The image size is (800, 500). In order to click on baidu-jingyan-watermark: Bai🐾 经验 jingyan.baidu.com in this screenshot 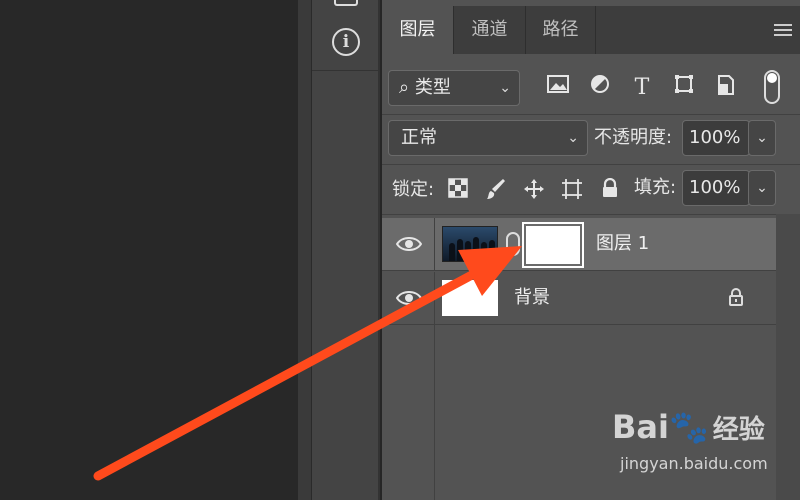, I will do `click(697, 443)`.